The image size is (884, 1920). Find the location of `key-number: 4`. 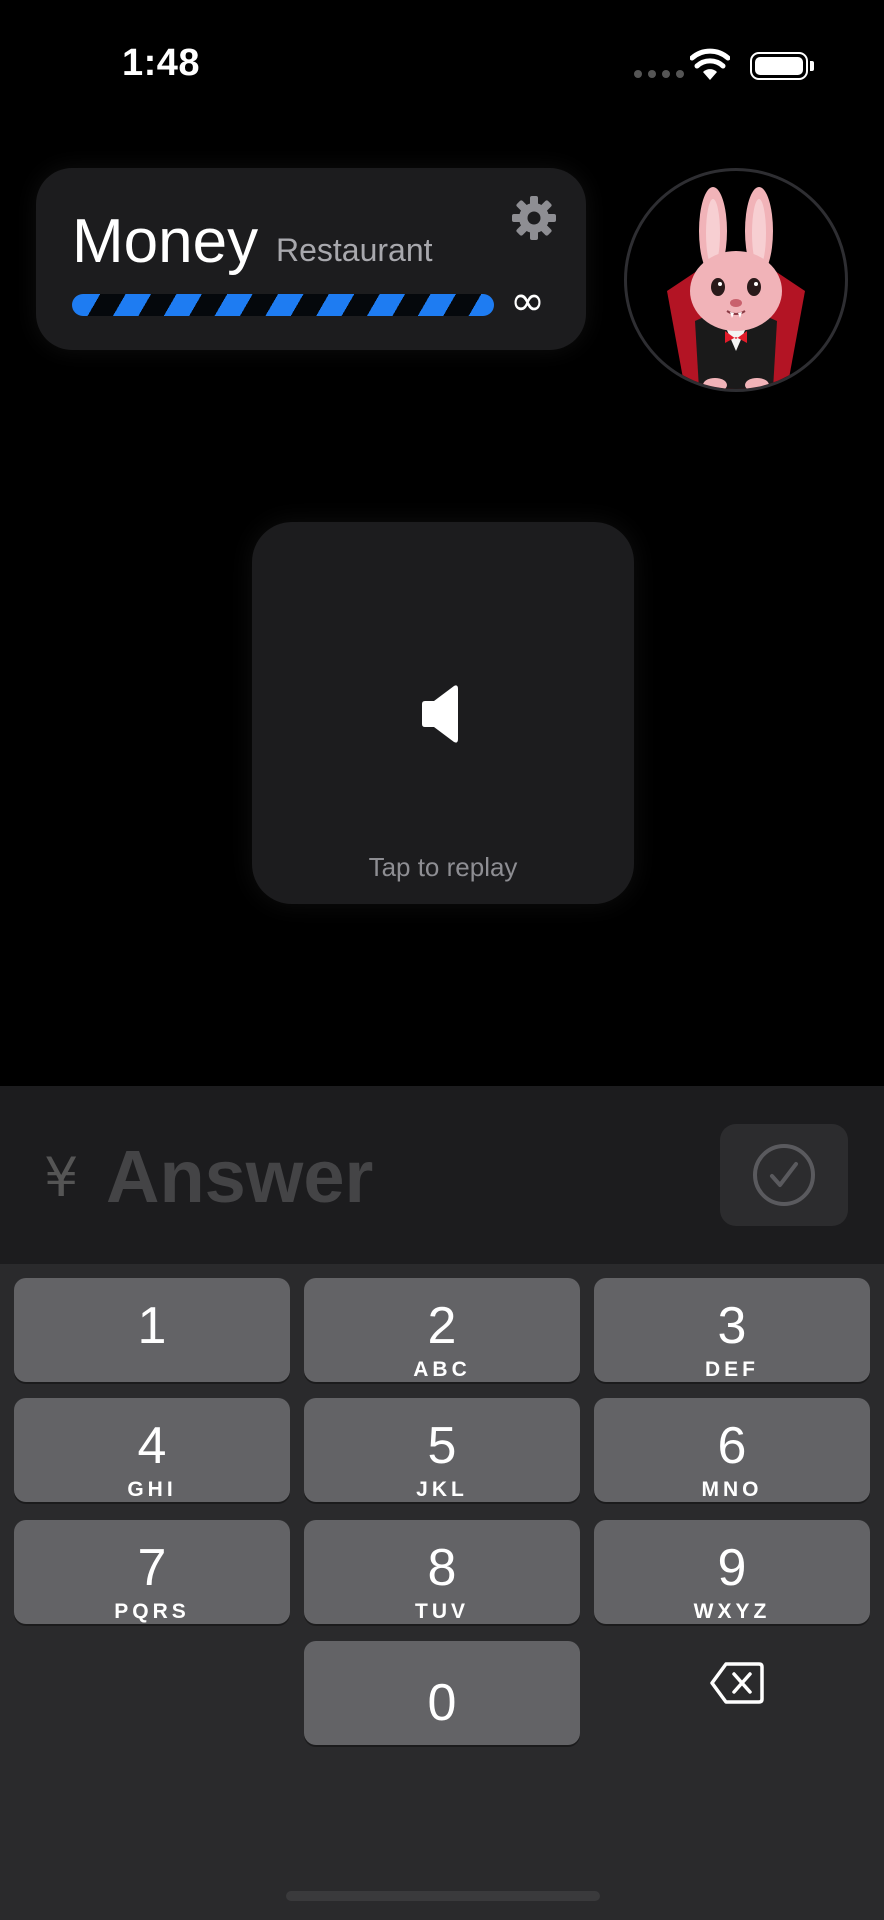

key-number: 4 is located at coordinates (152, 1446).